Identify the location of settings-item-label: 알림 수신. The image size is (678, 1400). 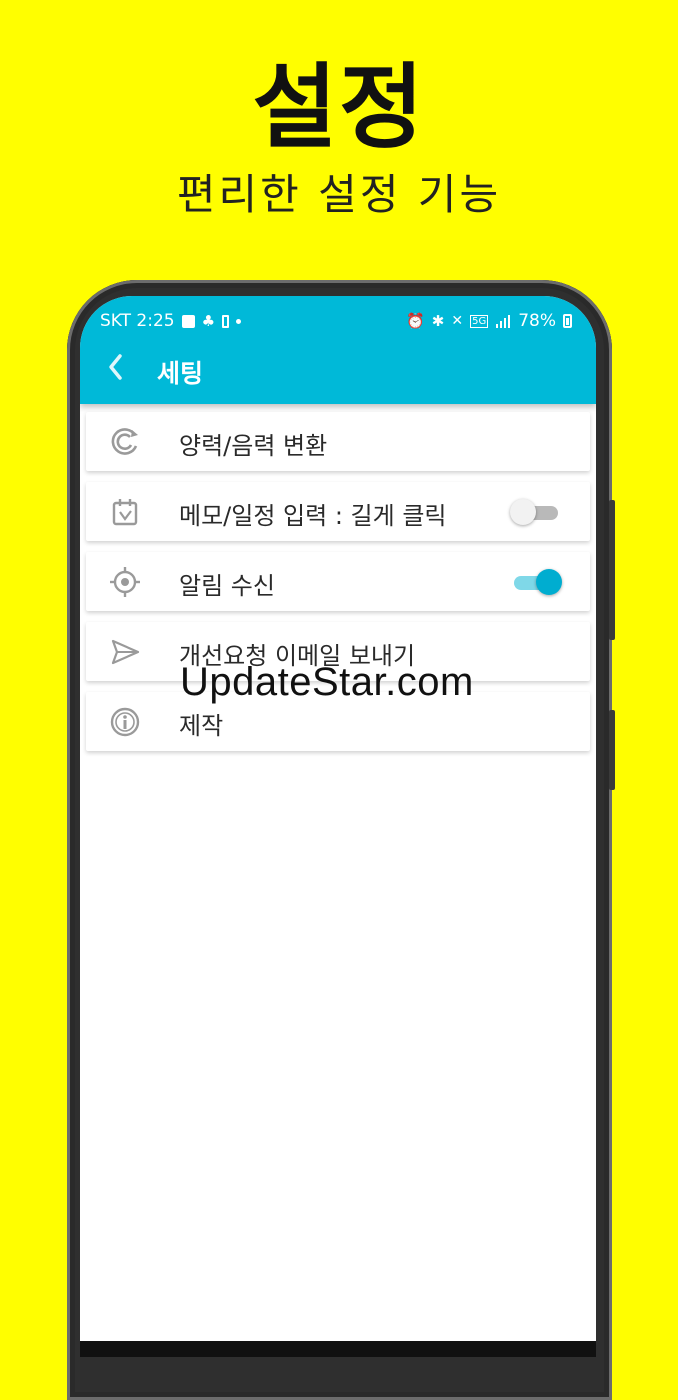
(227, 586).